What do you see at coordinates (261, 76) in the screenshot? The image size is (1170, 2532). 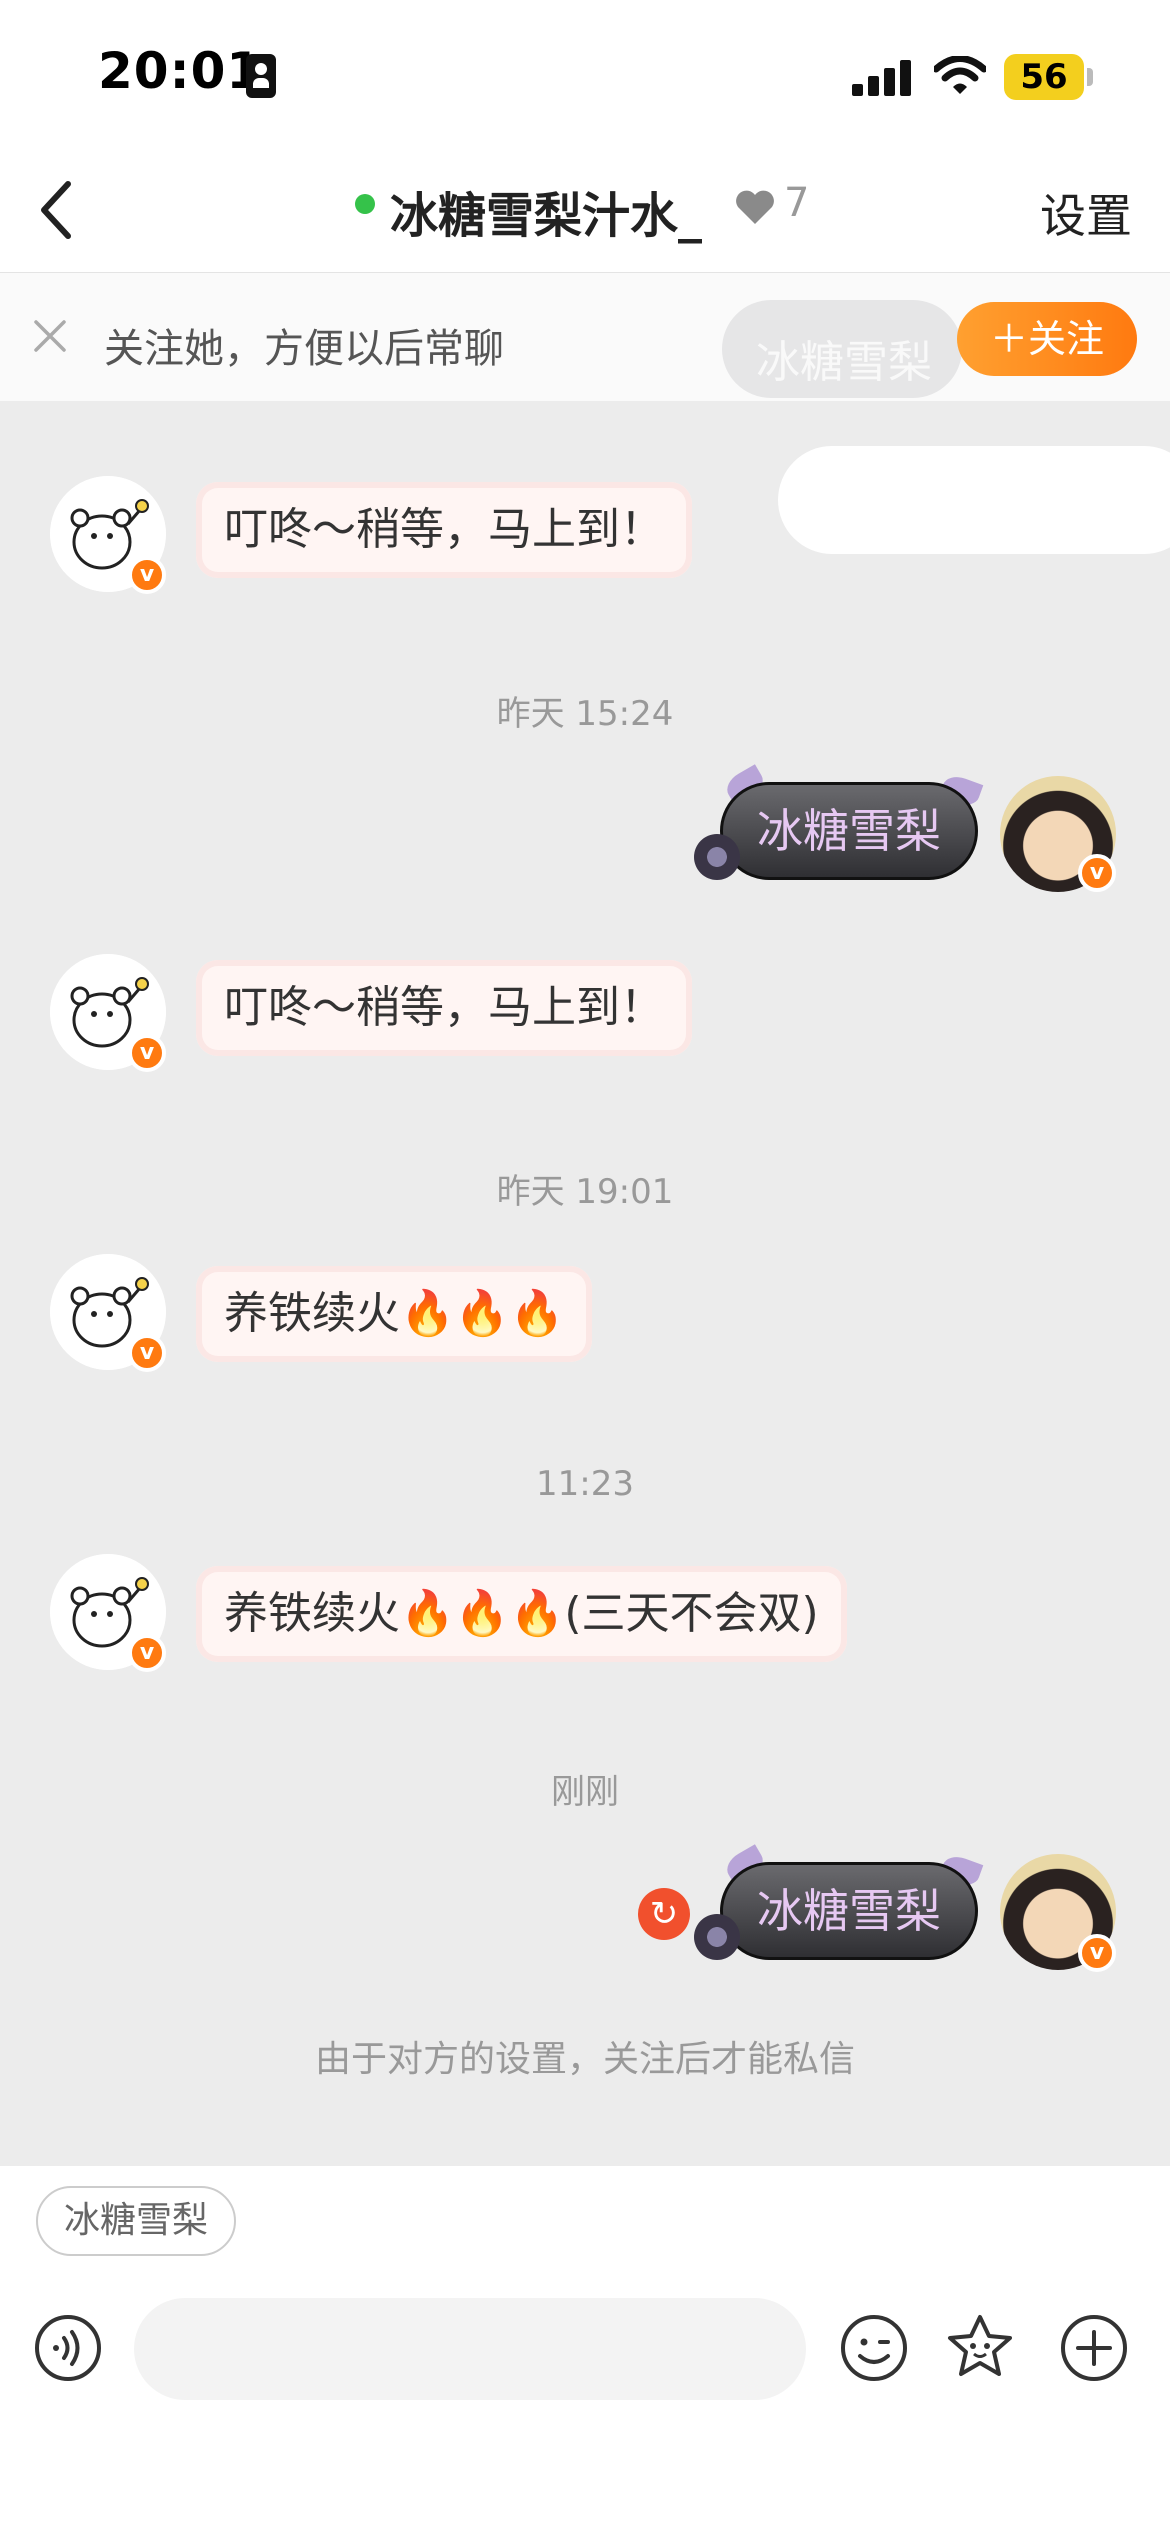 I see `sim-card-icon` at bounding box center [261, 76].